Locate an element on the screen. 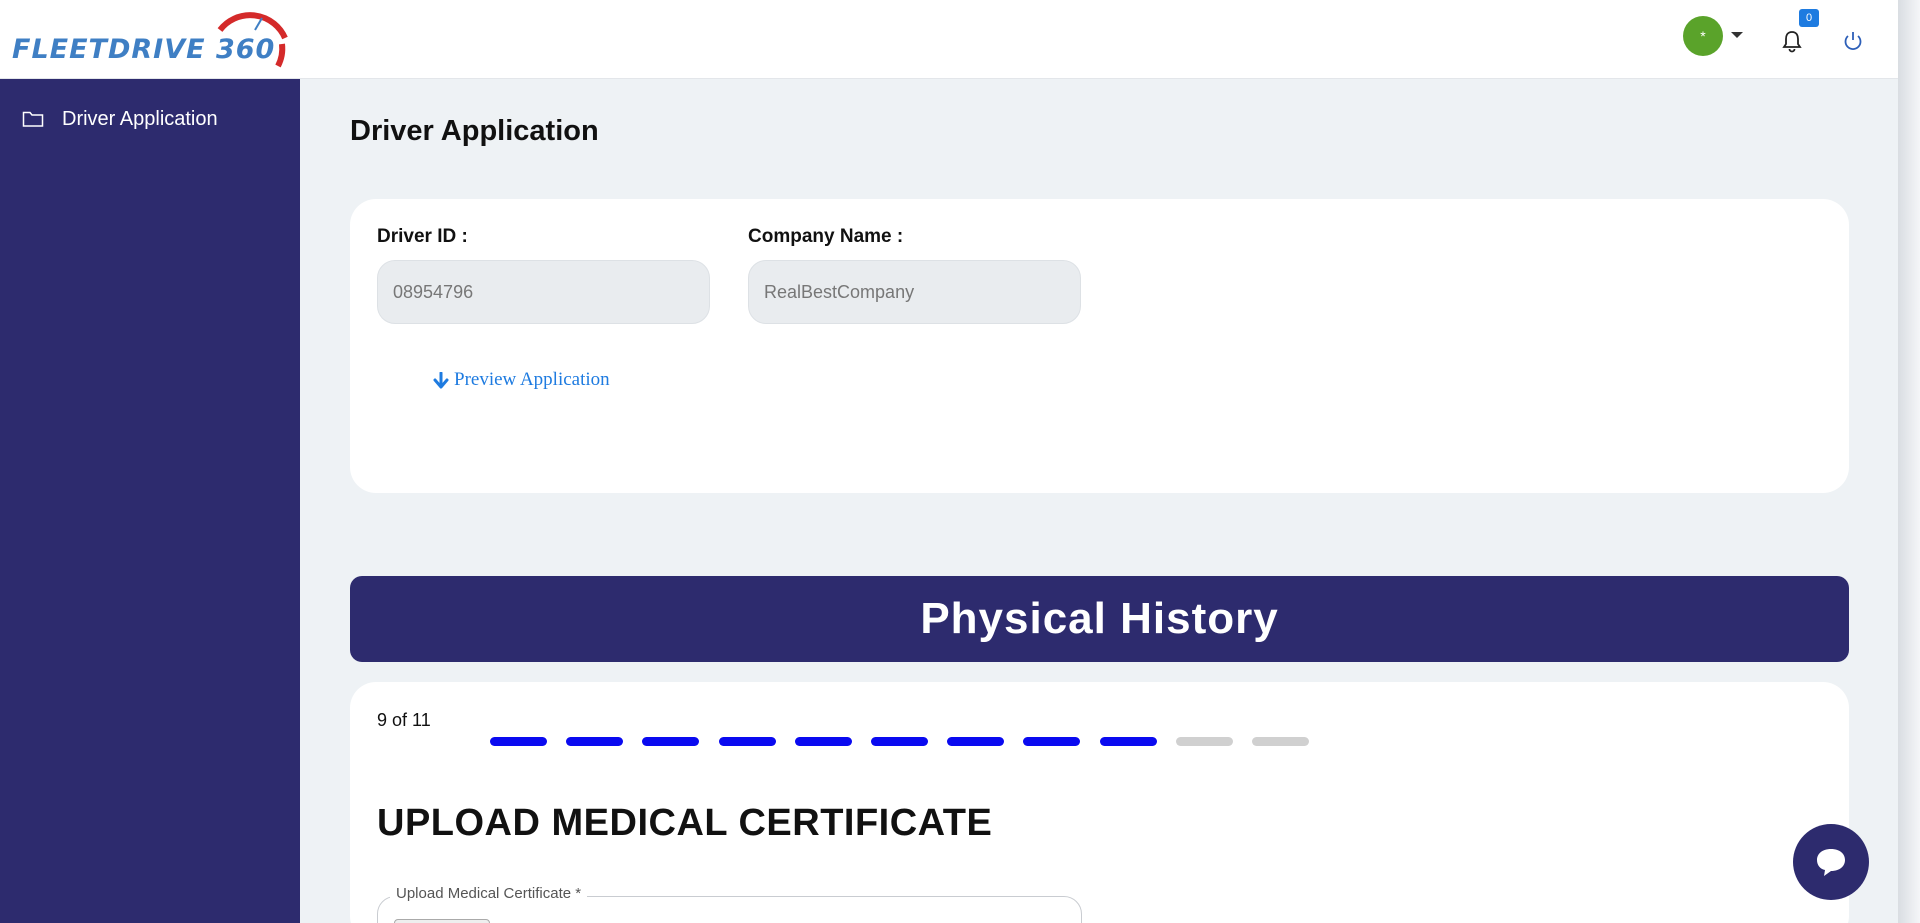  avatar-text: * is located at coordinates (1703, 36).